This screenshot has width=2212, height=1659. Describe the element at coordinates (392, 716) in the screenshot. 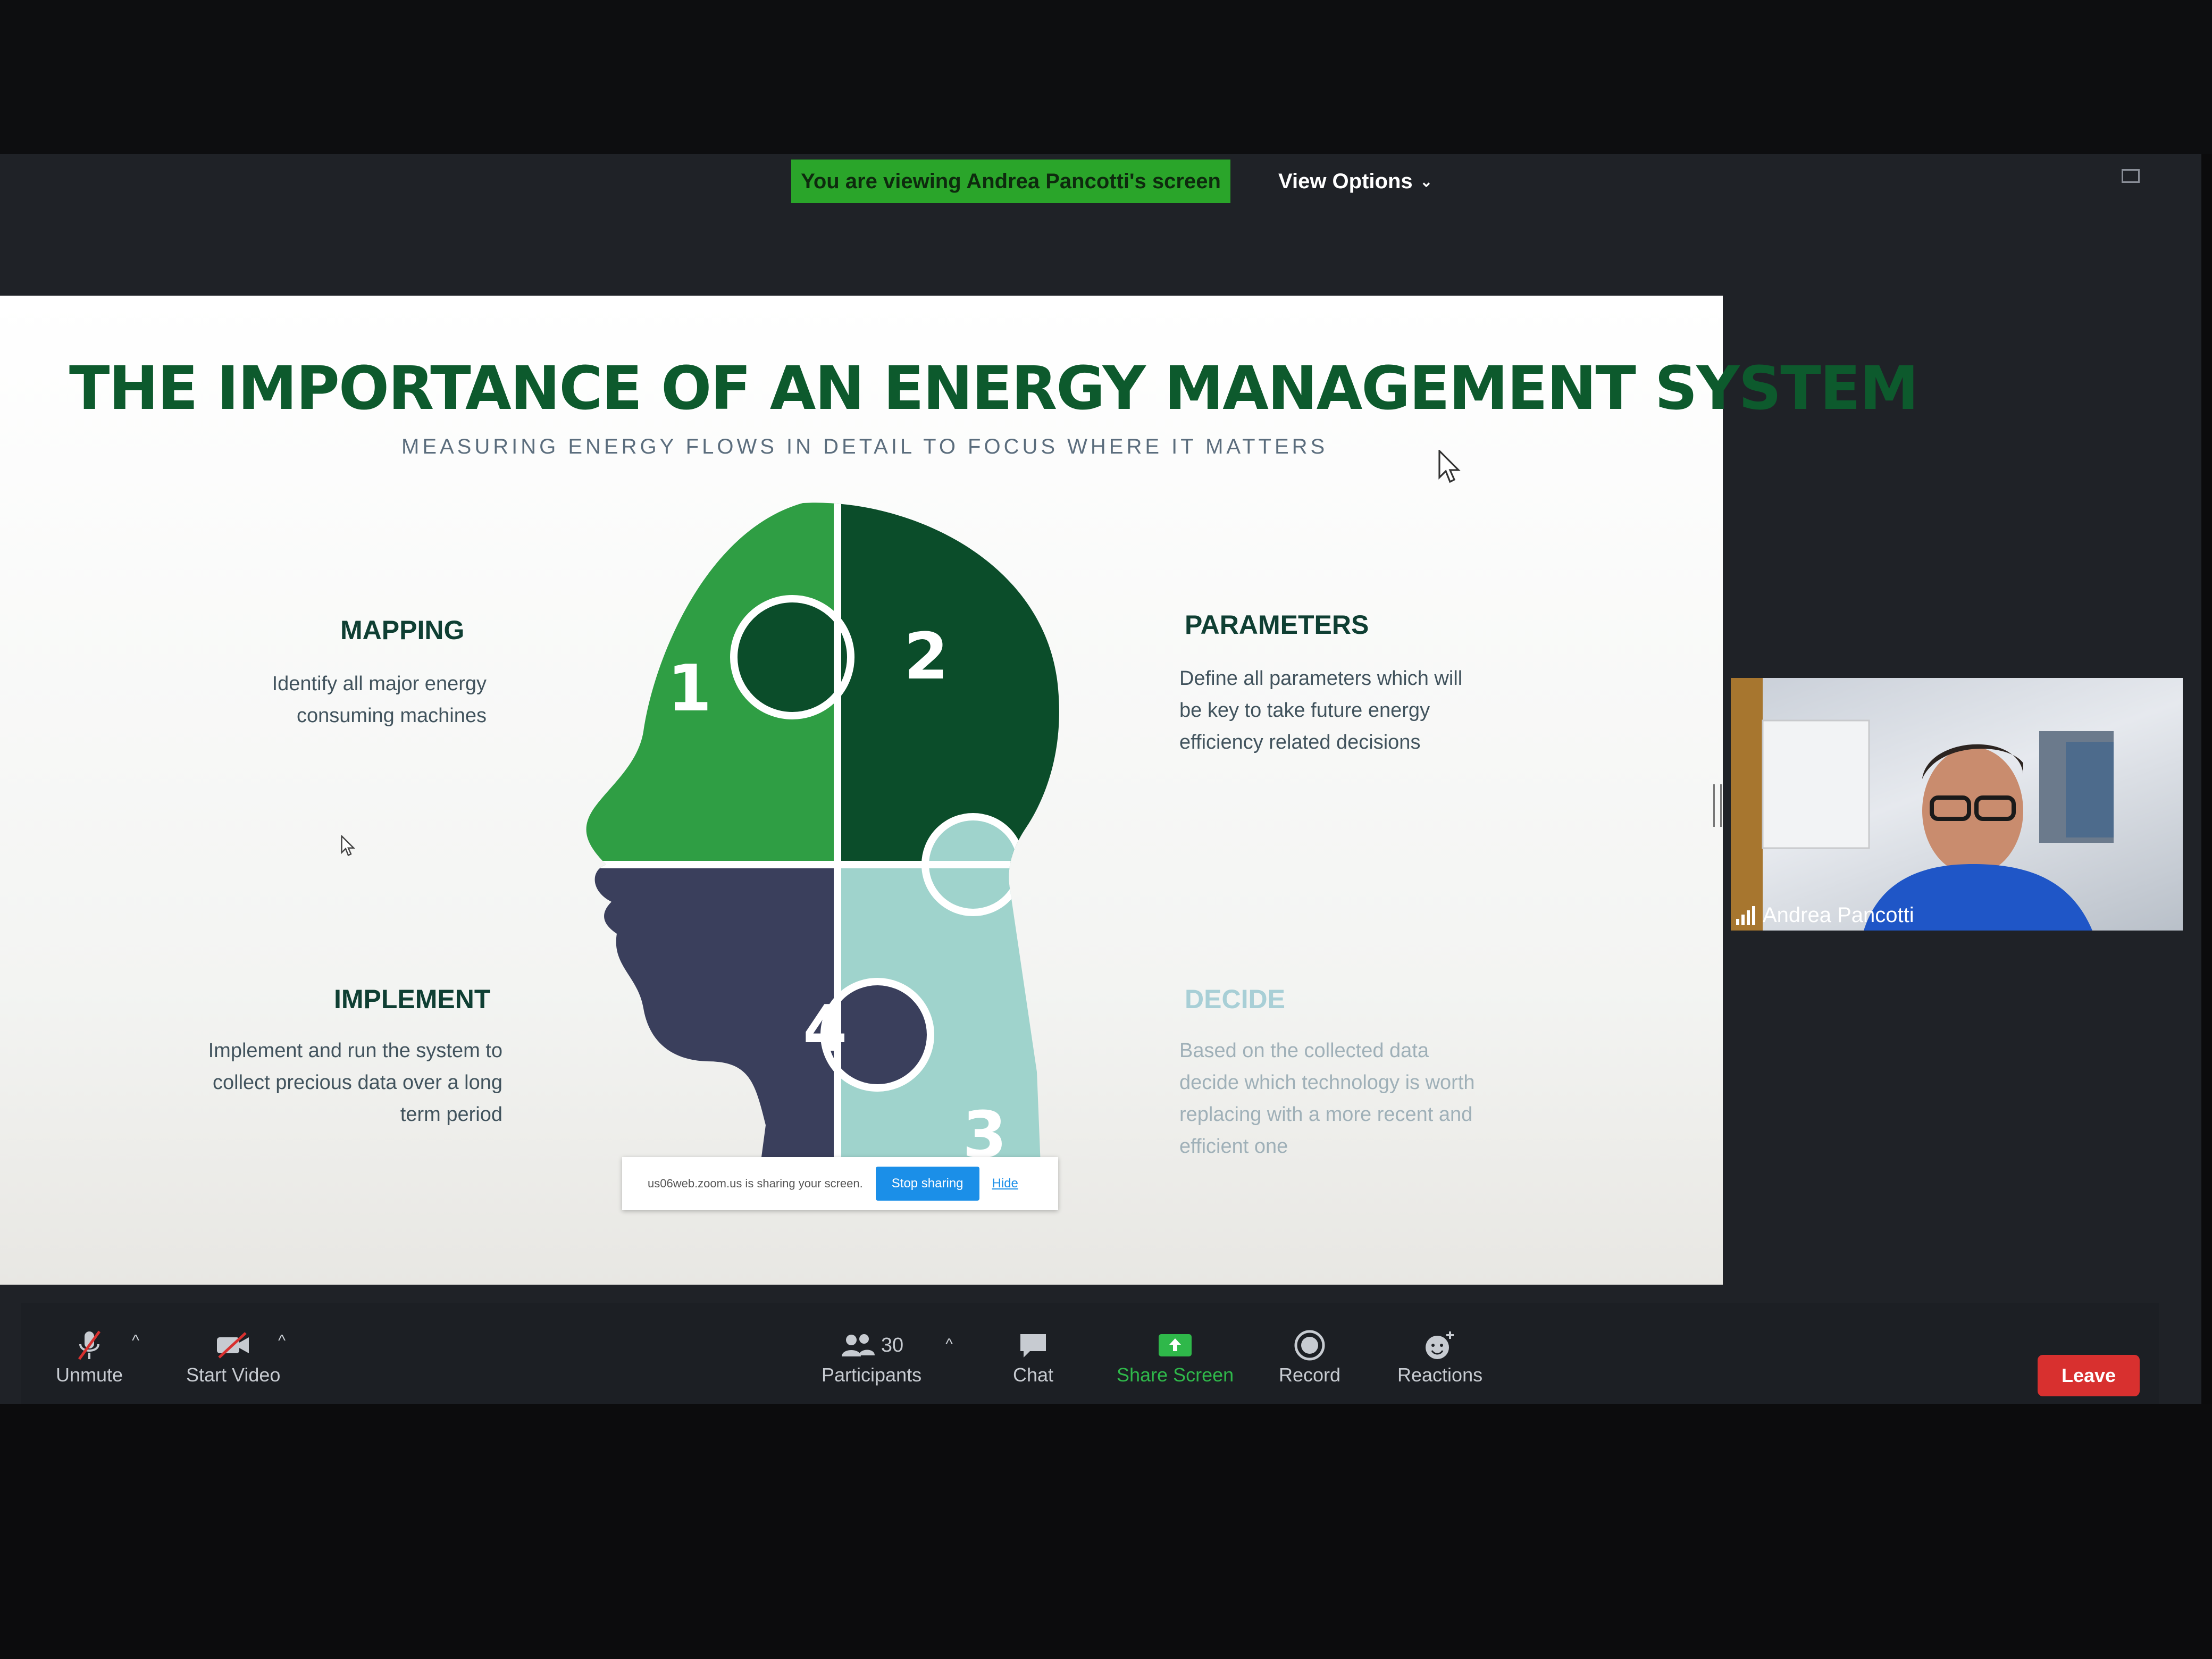

I see `text-line: consuming machines` at that location.